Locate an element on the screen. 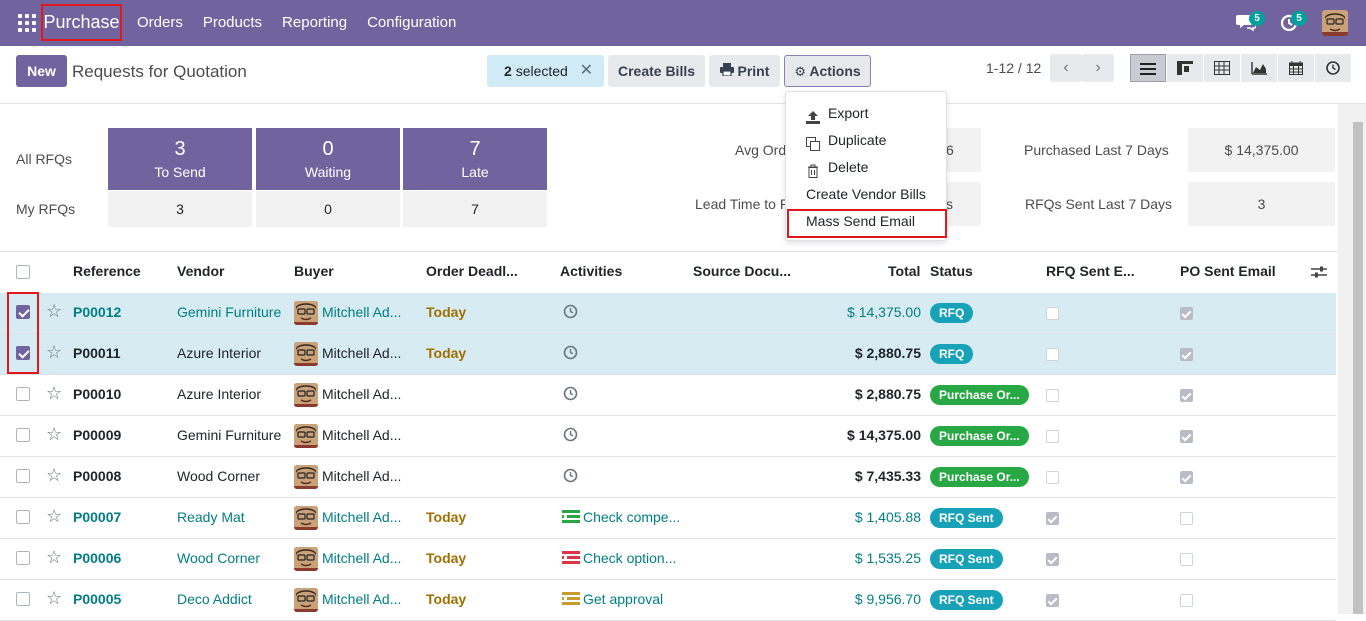 The width and height of the screenshot is (1366, 621). print-button: Print is located at coordinates (744, 71).